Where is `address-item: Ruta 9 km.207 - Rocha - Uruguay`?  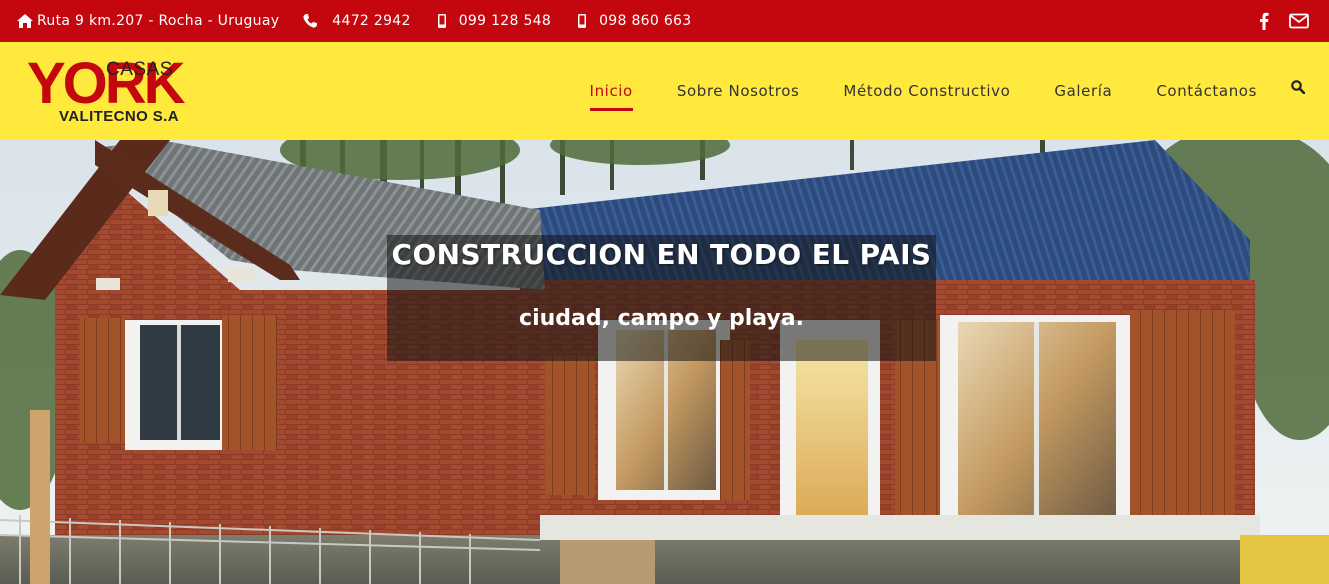 address-item: Ruta 9 km.207 - Rocha - Uruguay is located at coordinates (148, 21).